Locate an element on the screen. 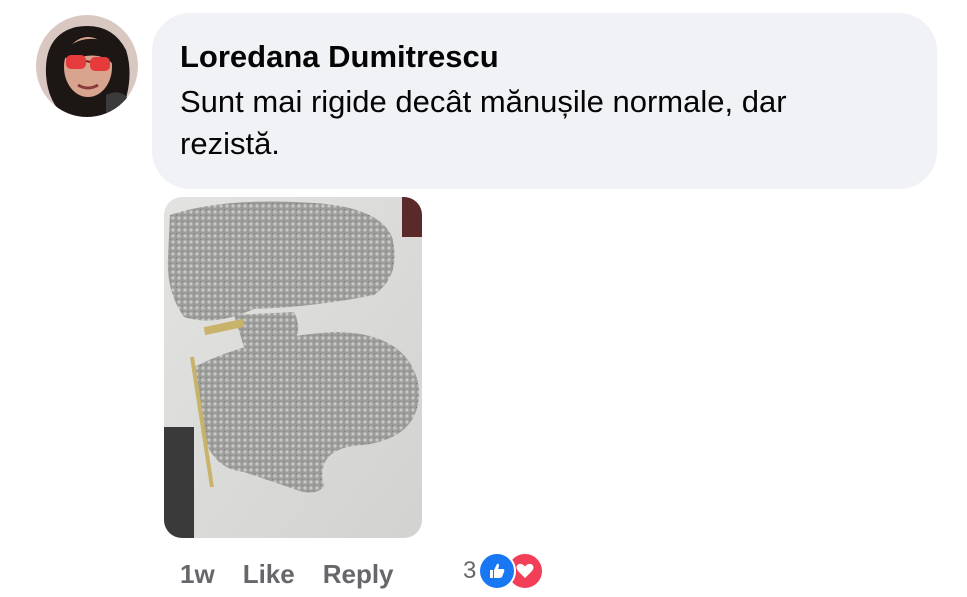  reaction-count: 3 is located at coordinates (470, 570).